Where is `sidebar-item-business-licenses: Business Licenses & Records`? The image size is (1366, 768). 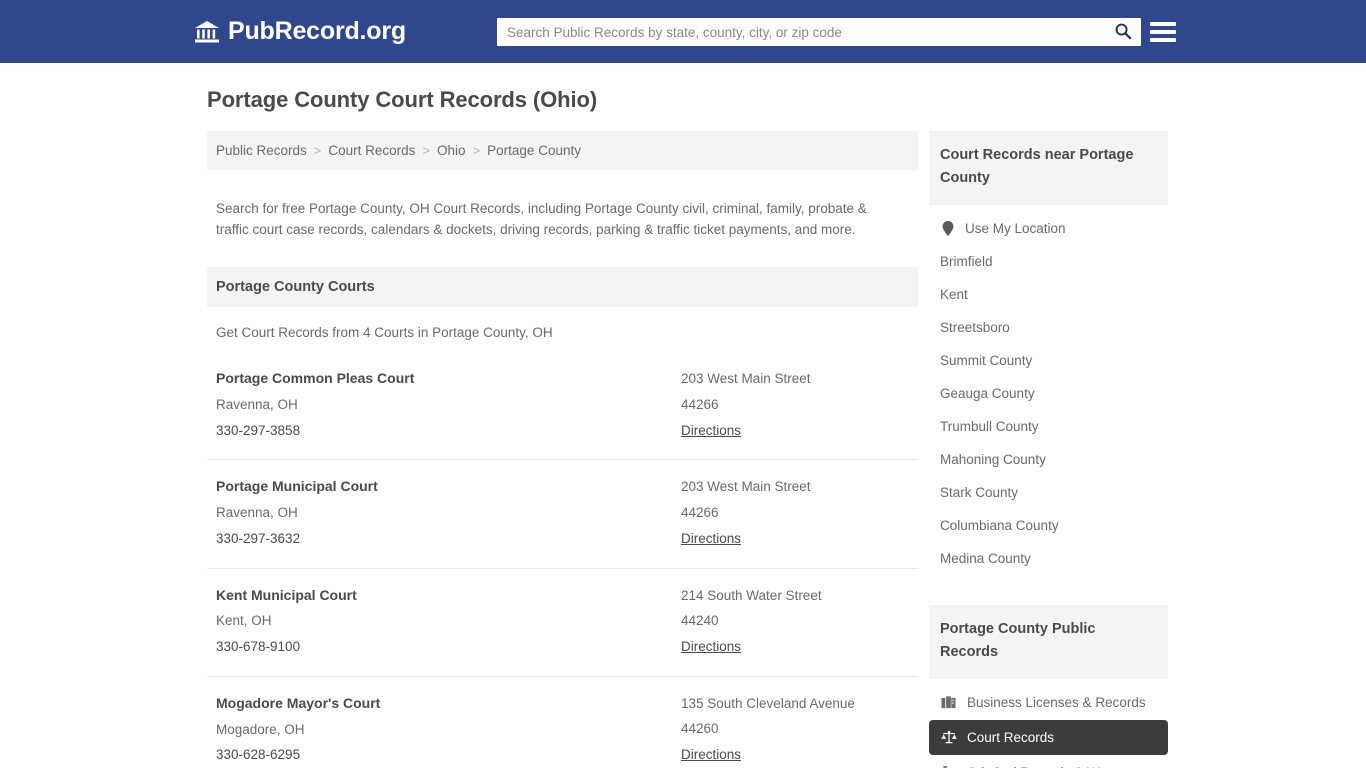
sidebar-item-business-licenses: Business Licenses & Records is located at coordinates (1048, 702).